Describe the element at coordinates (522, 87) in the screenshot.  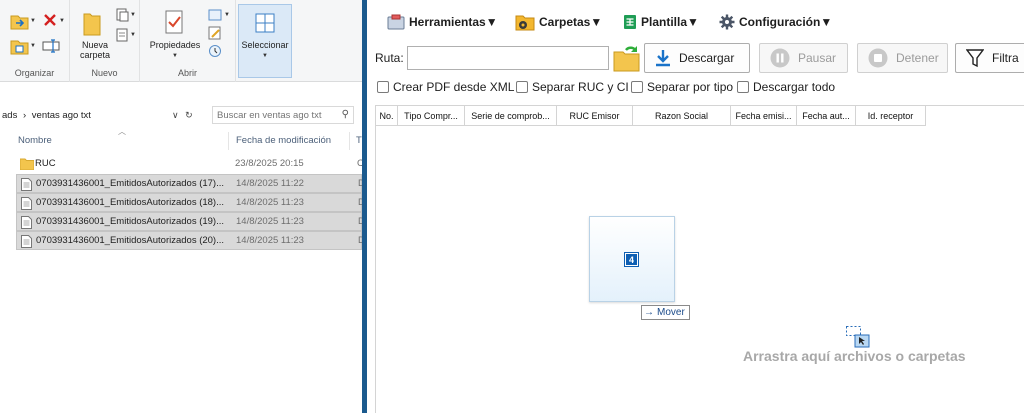
I see `checkbox-separar-ruc-box` at that location.